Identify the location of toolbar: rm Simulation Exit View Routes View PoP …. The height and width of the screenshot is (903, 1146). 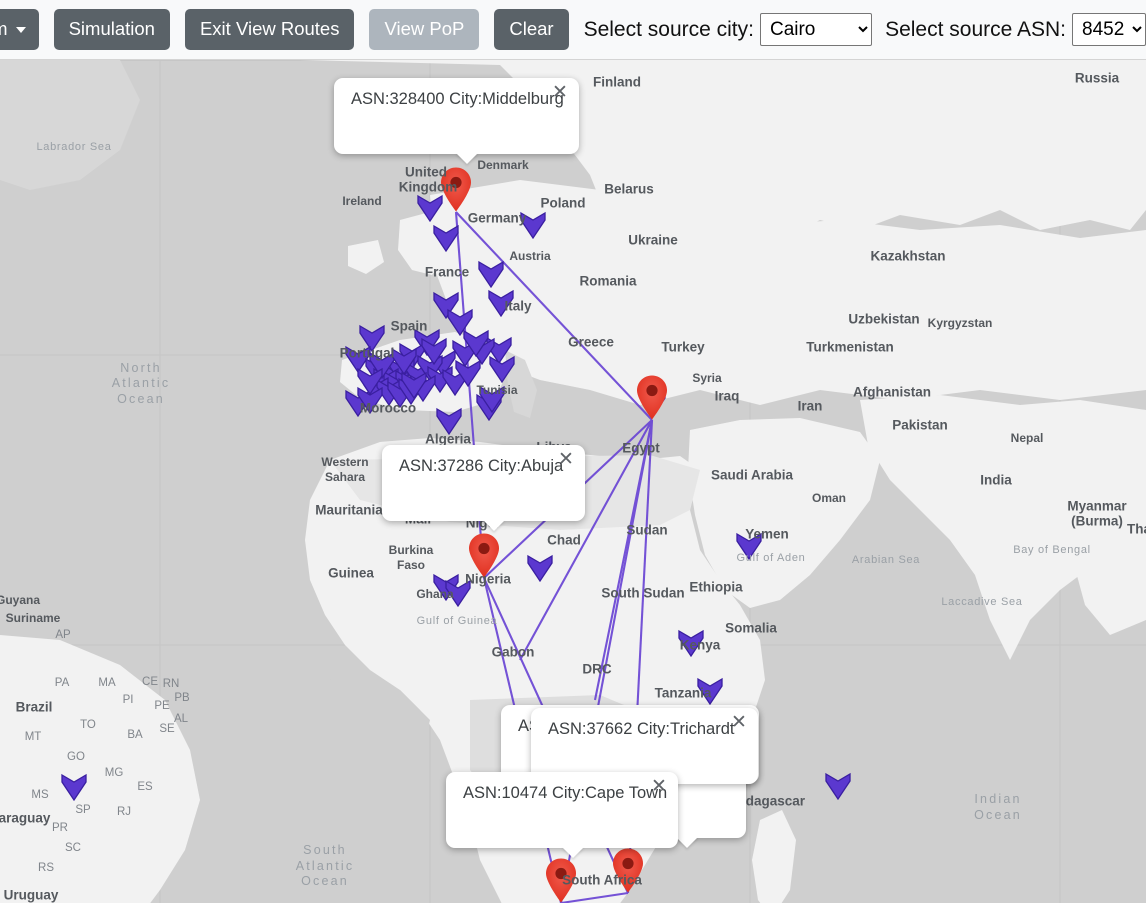
(573, 30).